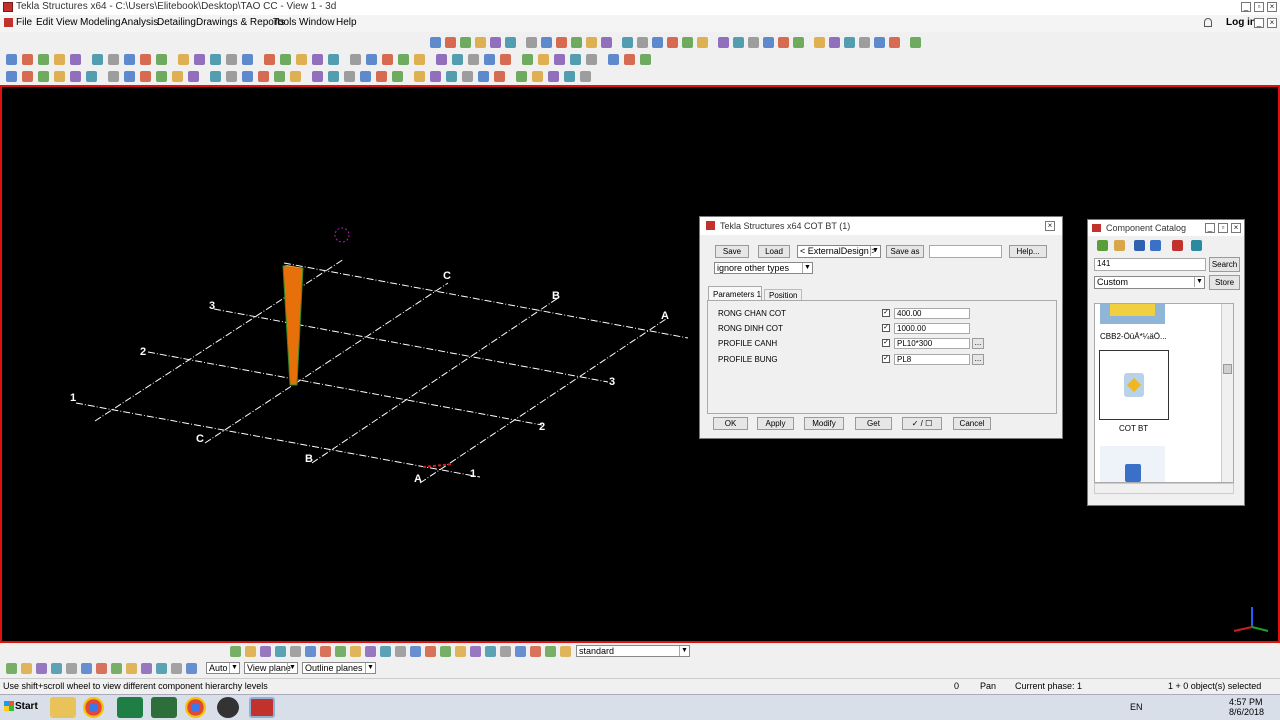  I want to click on minimize-icon: _, so click(1246, 7).